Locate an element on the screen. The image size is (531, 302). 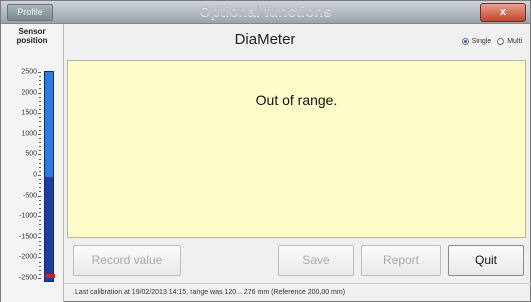
close-button: x is located at coordinates (503, 12).